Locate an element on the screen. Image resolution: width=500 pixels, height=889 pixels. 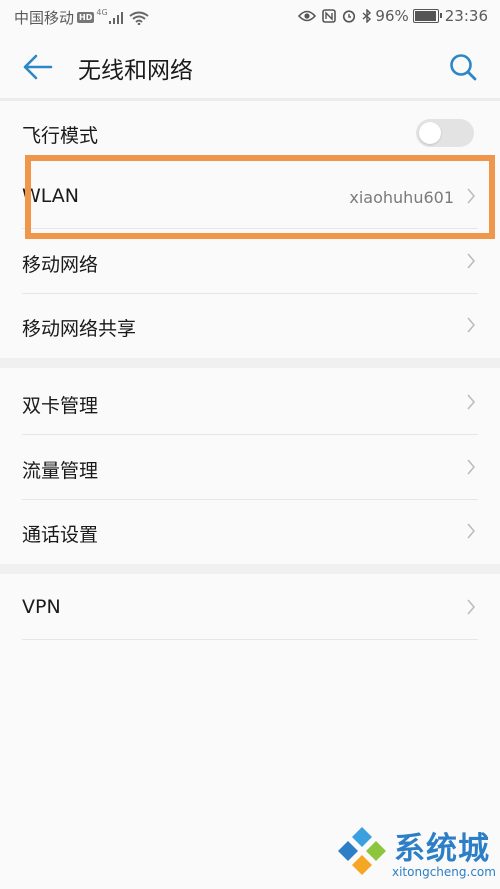
list-item-call-settings: 通话设置 is located at coordinates (250, 532).